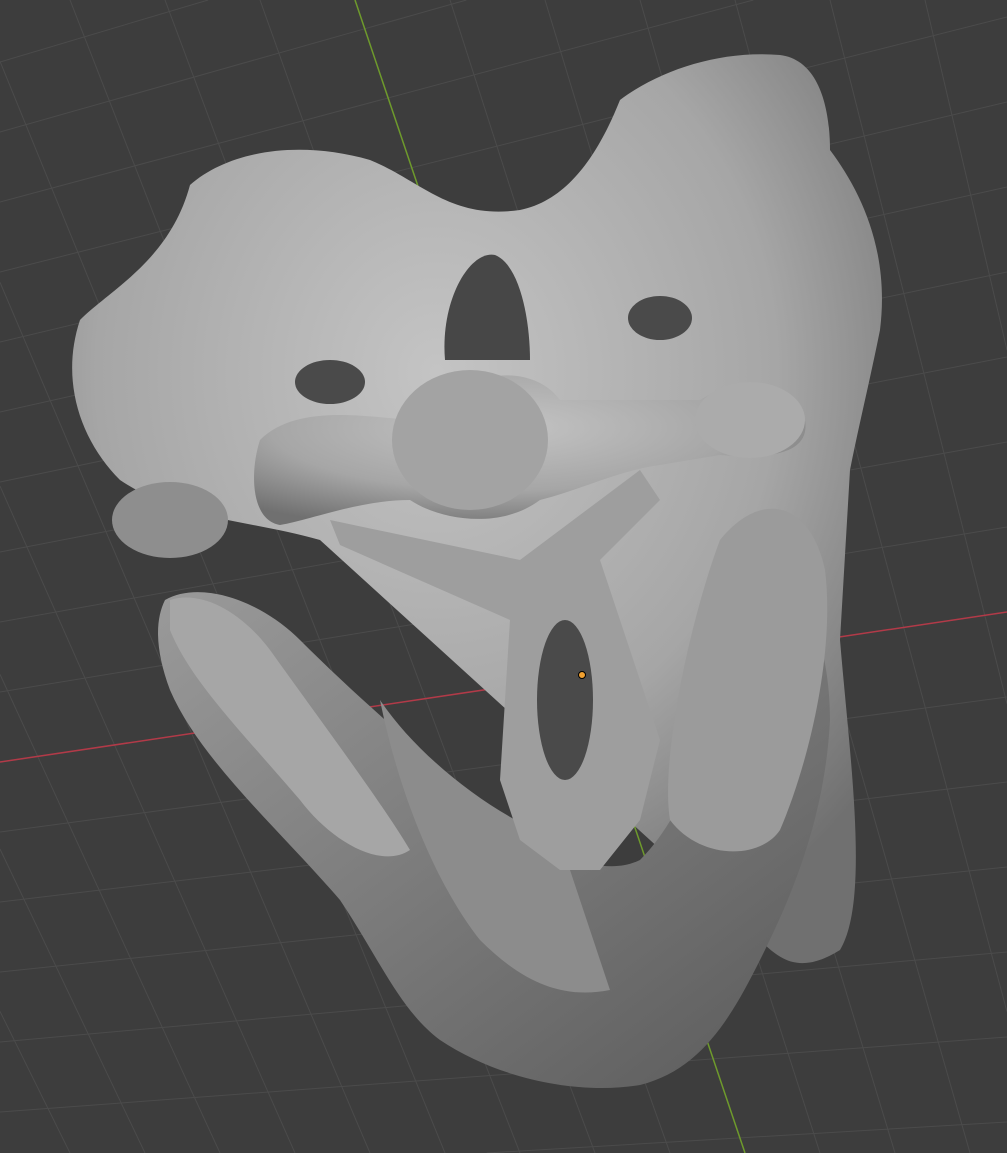  I want to click on mesh-hole-right, so click(660, 318).